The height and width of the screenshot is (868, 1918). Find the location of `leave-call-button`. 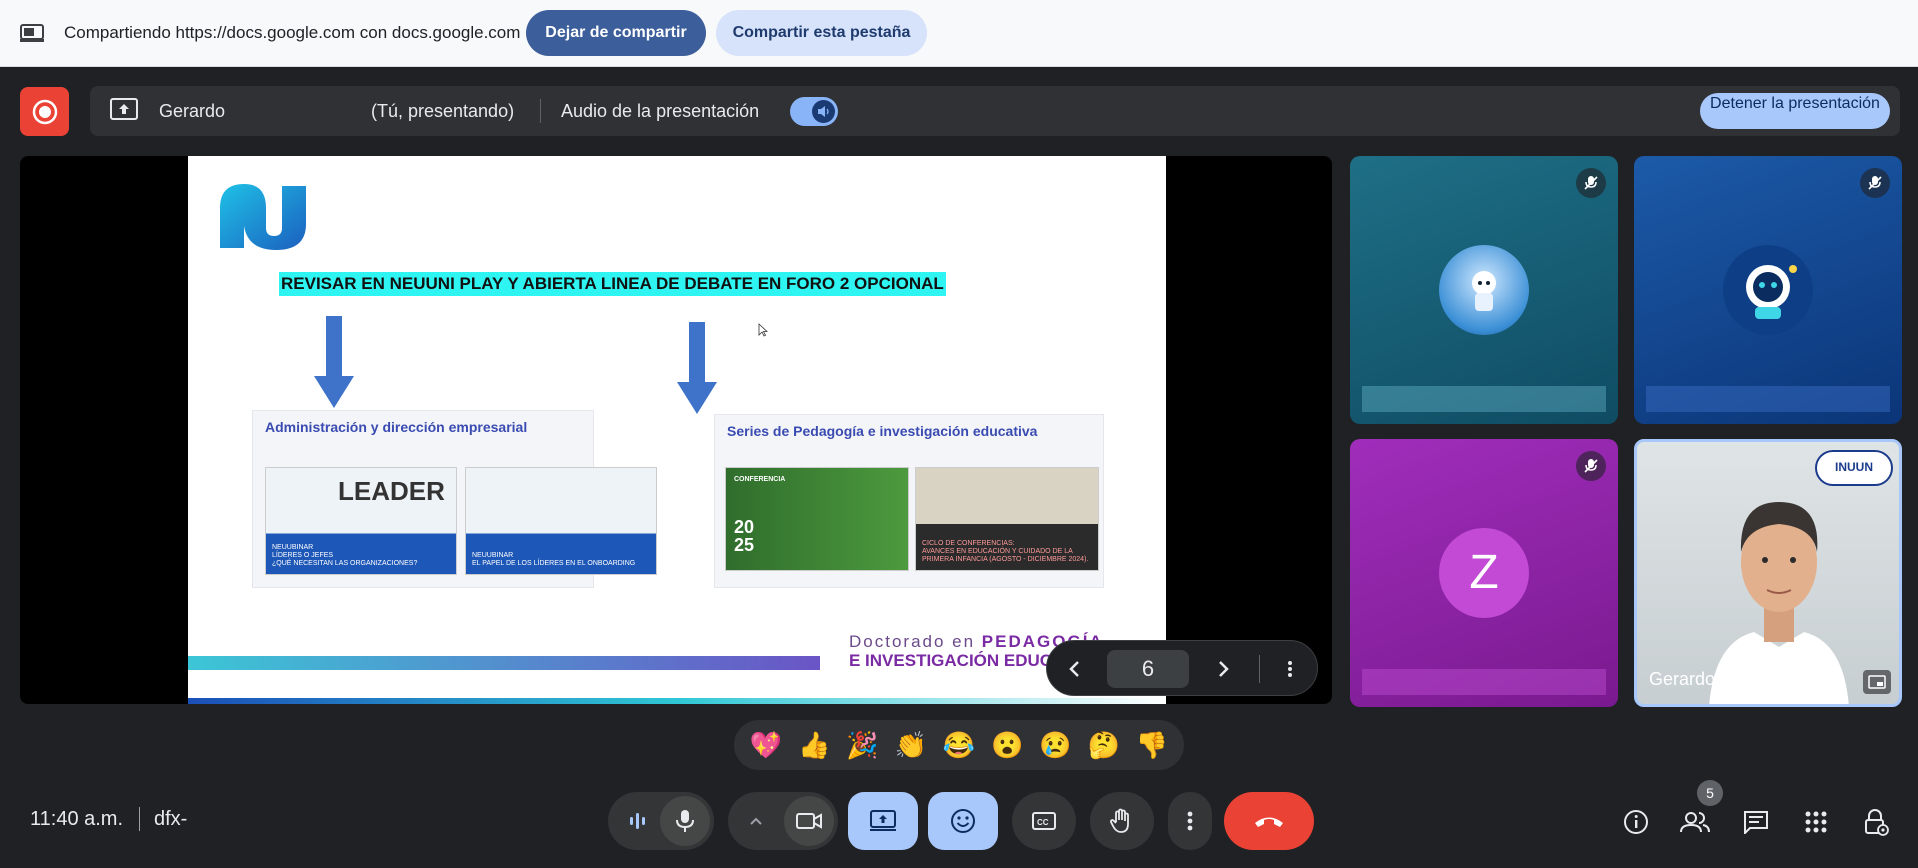

leave-call-button is located at coordinates (1269, 821).